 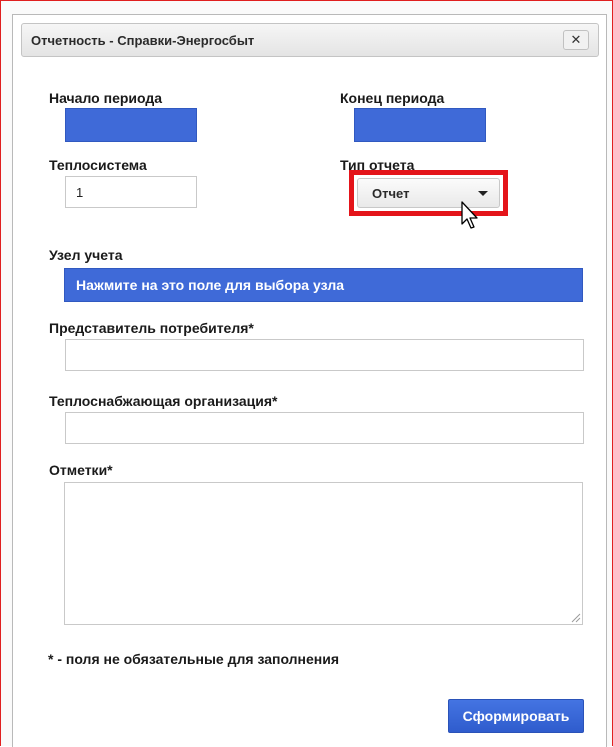 I want to click on metering-node-label: Узел учета, so click(x=86, y=255).